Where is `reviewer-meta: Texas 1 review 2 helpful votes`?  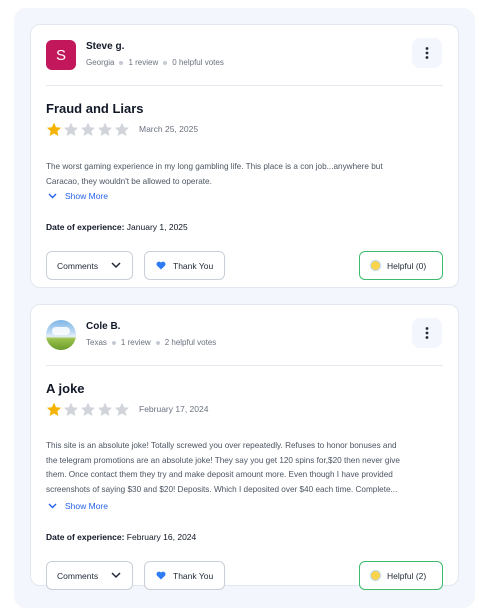
reviewer-meta: Texas 1 review 2 helpful votes is located at coordinates (151, 342).